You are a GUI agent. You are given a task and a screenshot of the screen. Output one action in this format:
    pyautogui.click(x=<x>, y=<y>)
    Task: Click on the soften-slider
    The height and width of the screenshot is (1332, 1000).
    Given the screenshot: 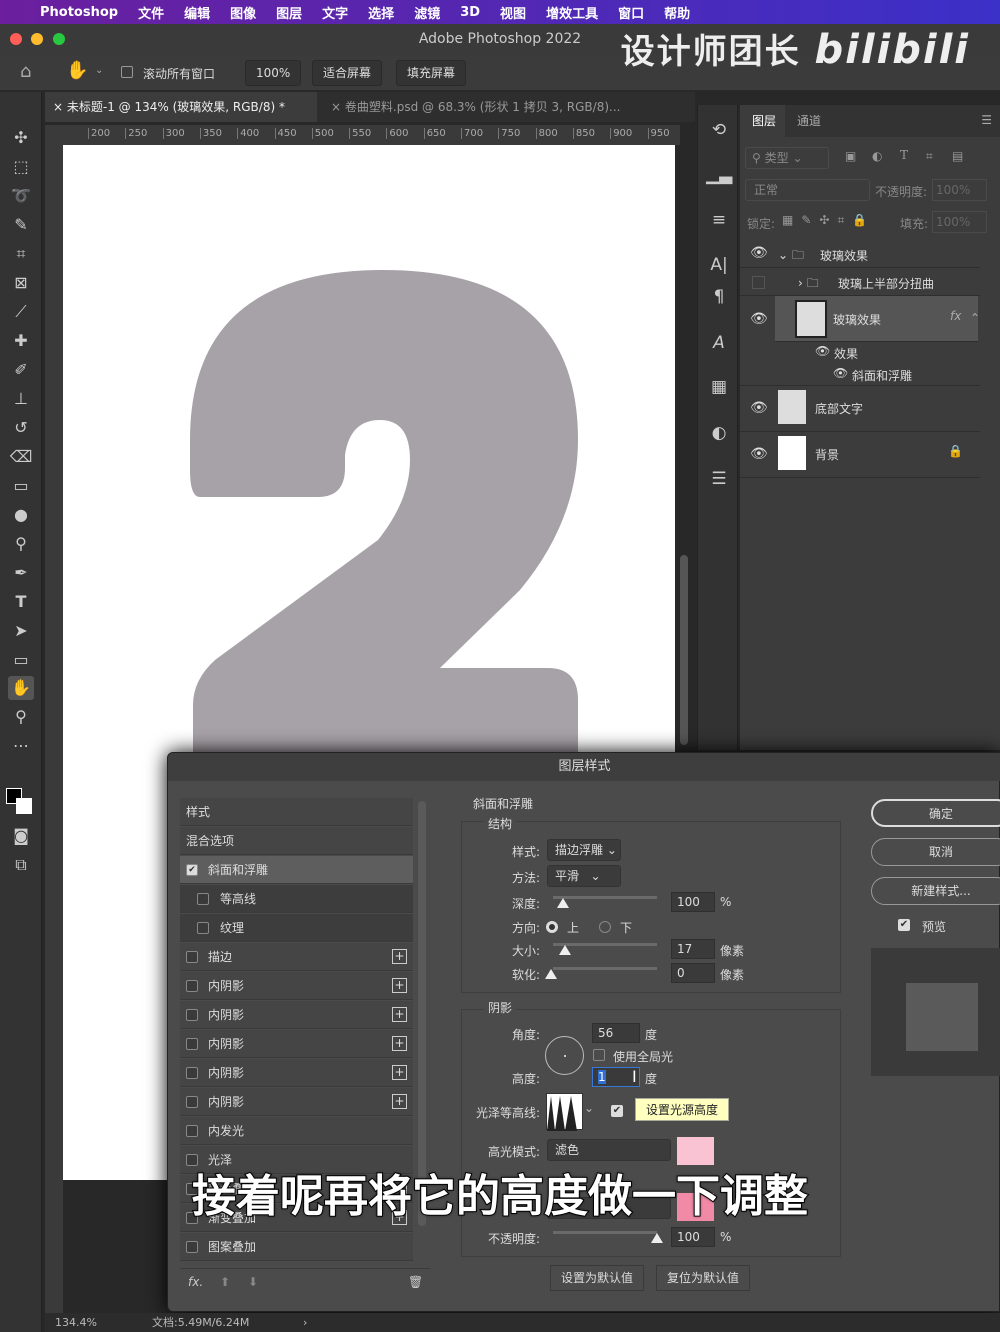 What is the action you would take?
    pyautogui.click(x=605, y=968)
    